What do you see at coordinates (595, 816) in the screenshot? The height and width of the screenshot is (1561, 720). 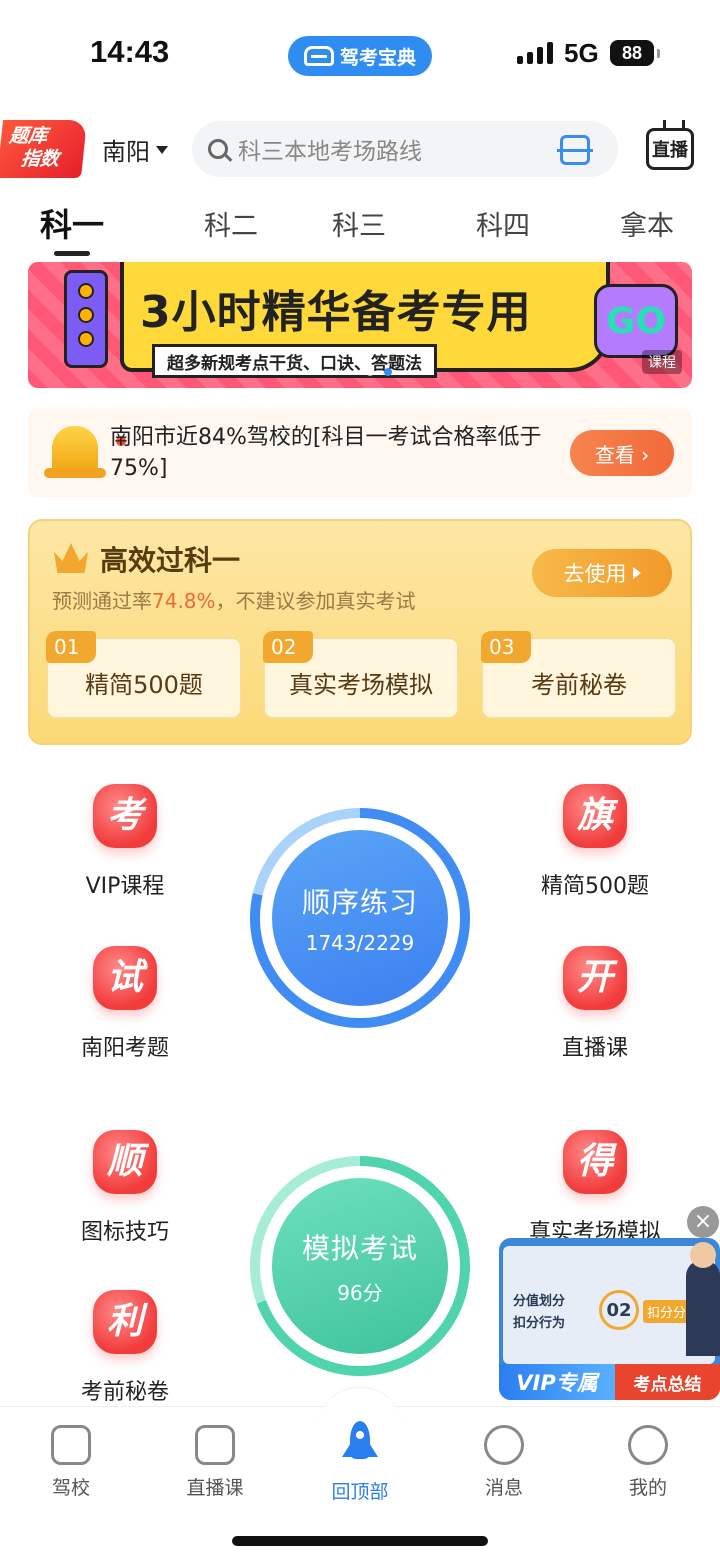 I see `flag-glyph-icon: 旗` at bounding box center [595, 816].